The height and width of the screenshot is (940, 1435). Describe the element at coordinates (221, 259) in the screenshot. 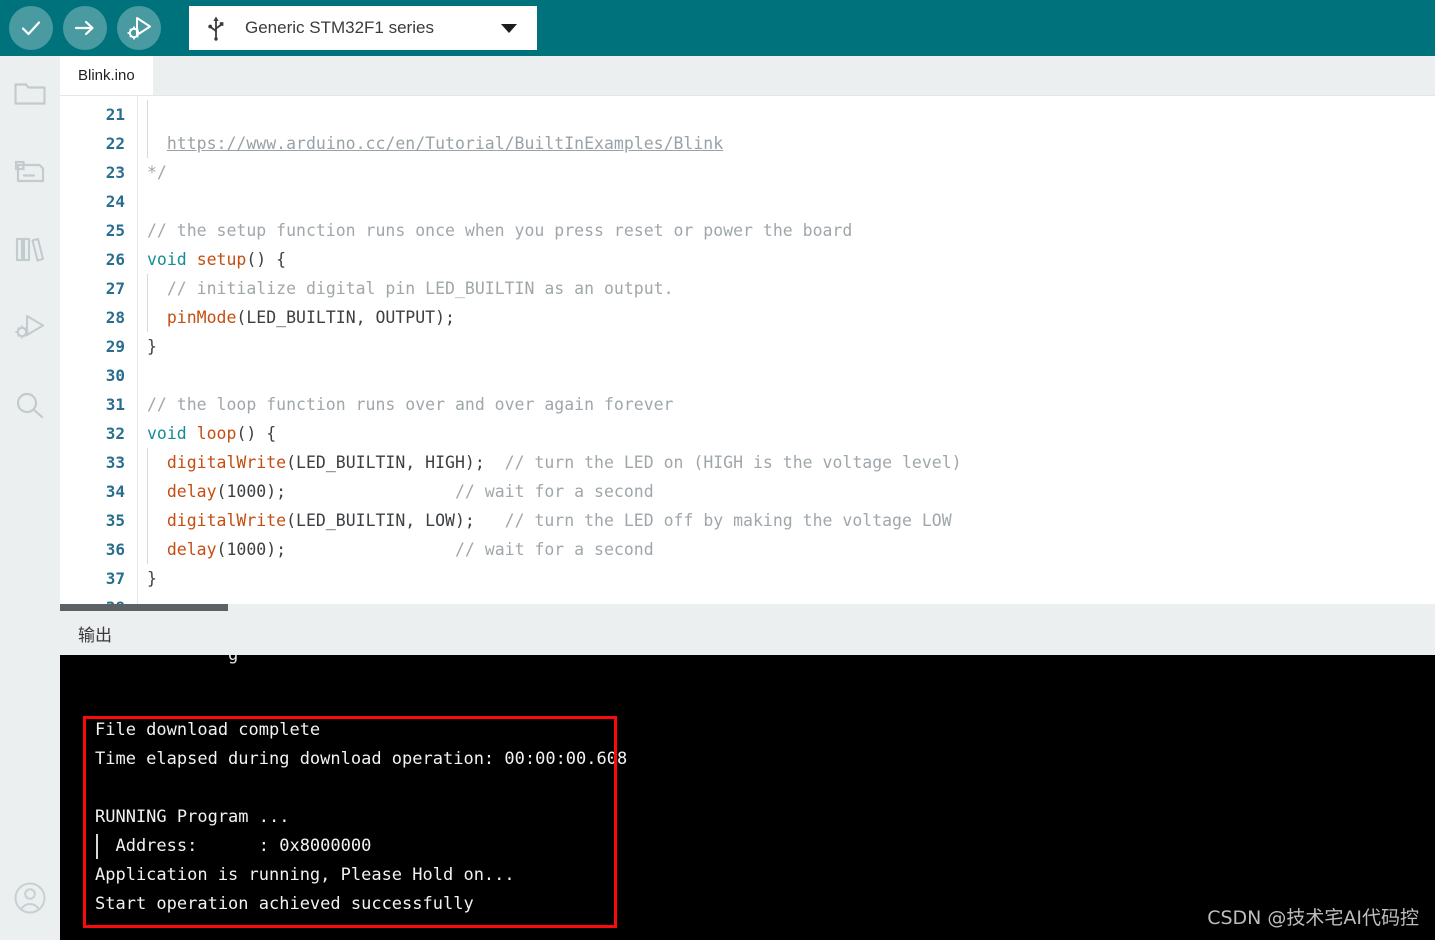

I see `code-token: setup` at that location.